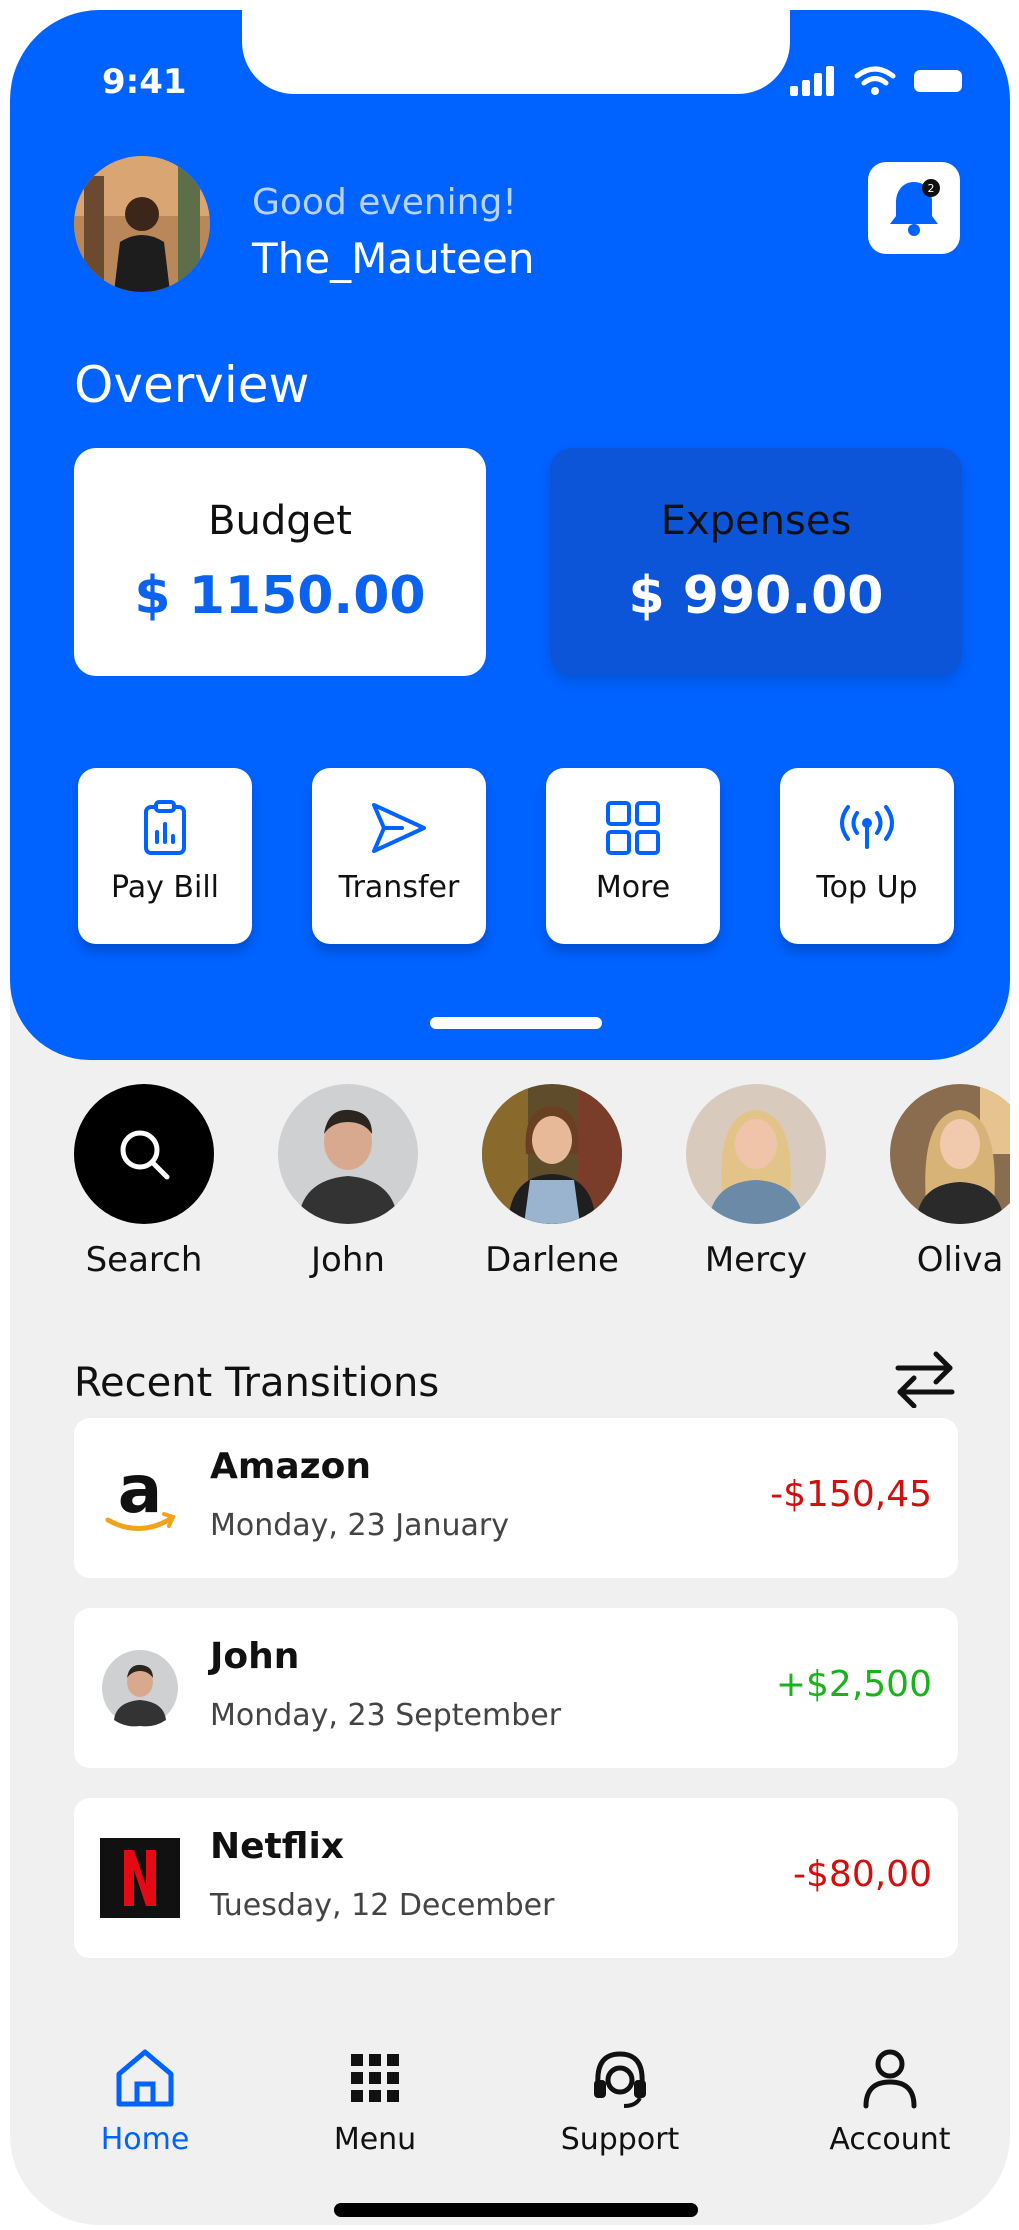 Image resolution: width=1019 pixels, height=2230 pixels. I want to click on pay-bill-button: Pay Bill, so click(165, 856).